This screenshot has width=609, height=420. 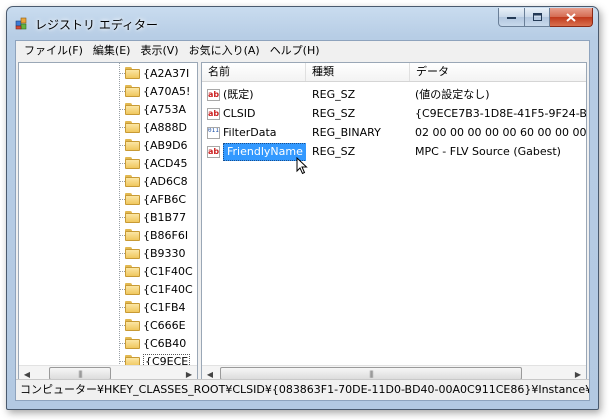 I want to click on value-data-cell: (値の設定なし), so click(x=452, y=94).